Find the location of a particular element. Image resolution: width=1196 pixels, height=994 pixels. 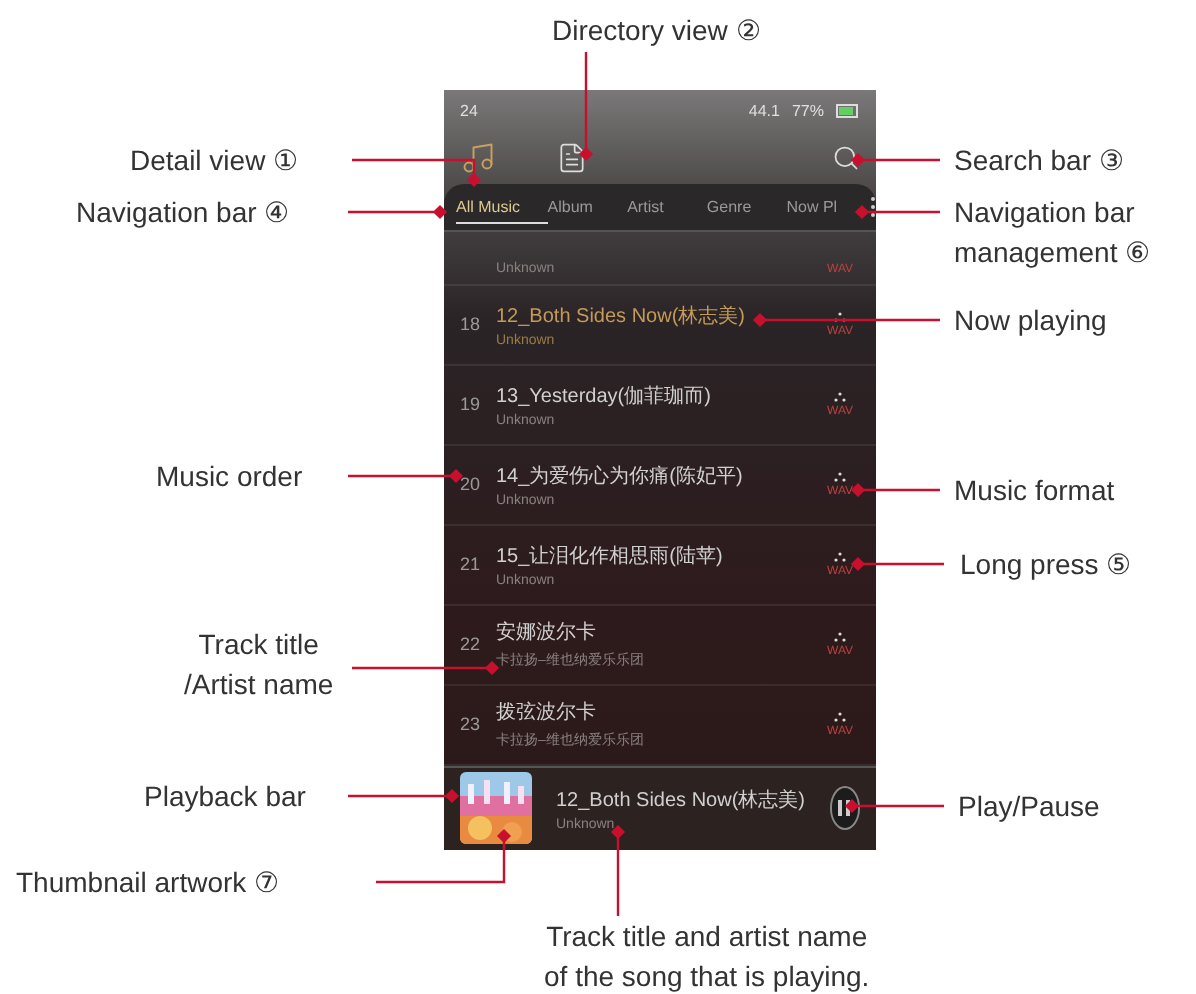

battery-icon is located at coordinates (848, 110).